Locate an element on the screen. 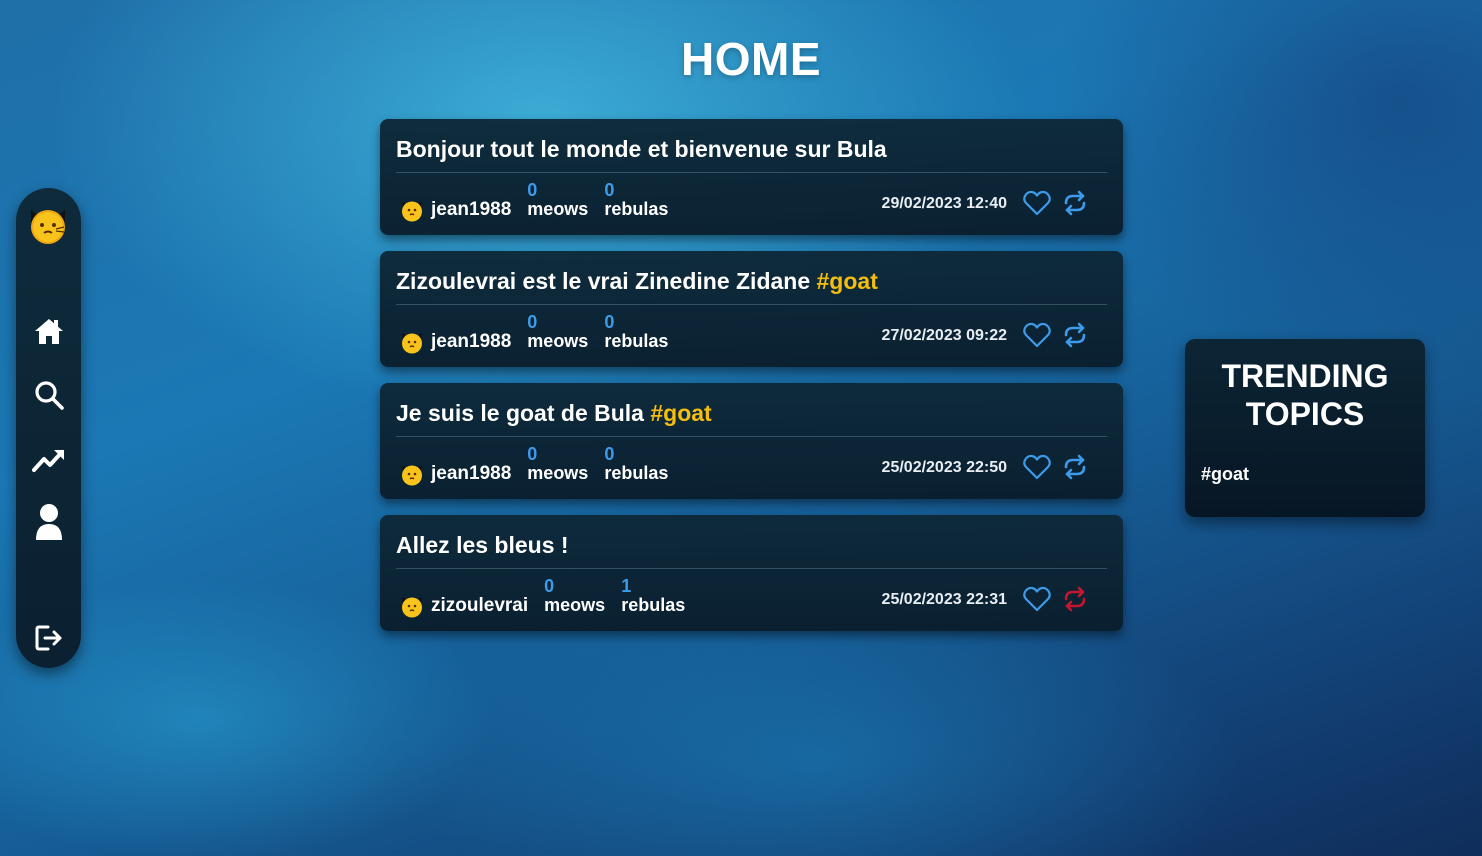 This screenshot has width=1482, height=856. post-text: Je suis le goat de Bula #goat is located at coordinates (751, 413).